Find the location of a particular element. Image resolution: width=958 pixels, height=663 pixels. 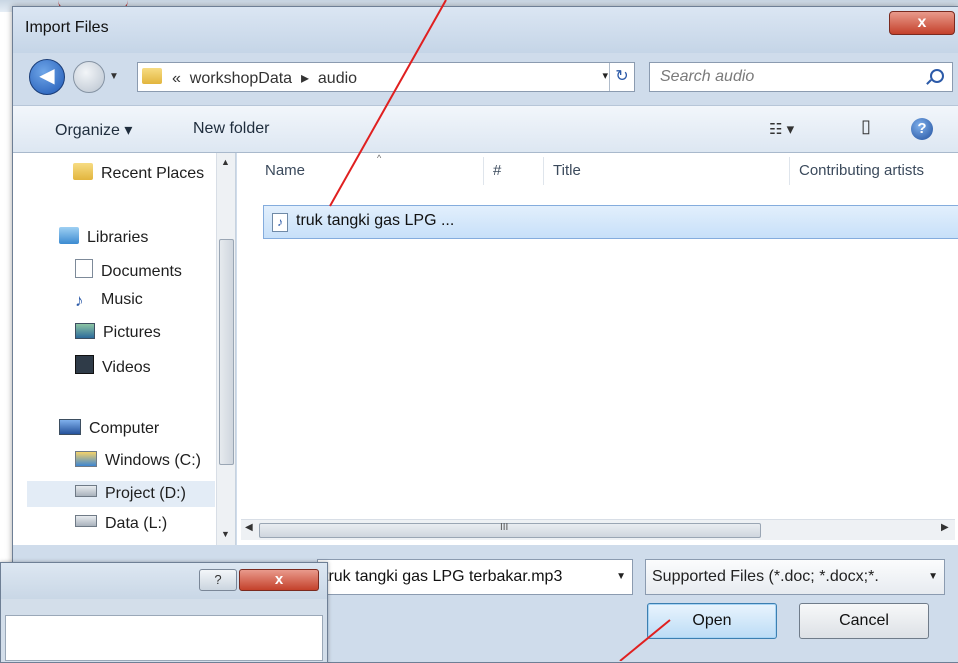

nav-scroll-thumb is located at coordinates (226, 352).